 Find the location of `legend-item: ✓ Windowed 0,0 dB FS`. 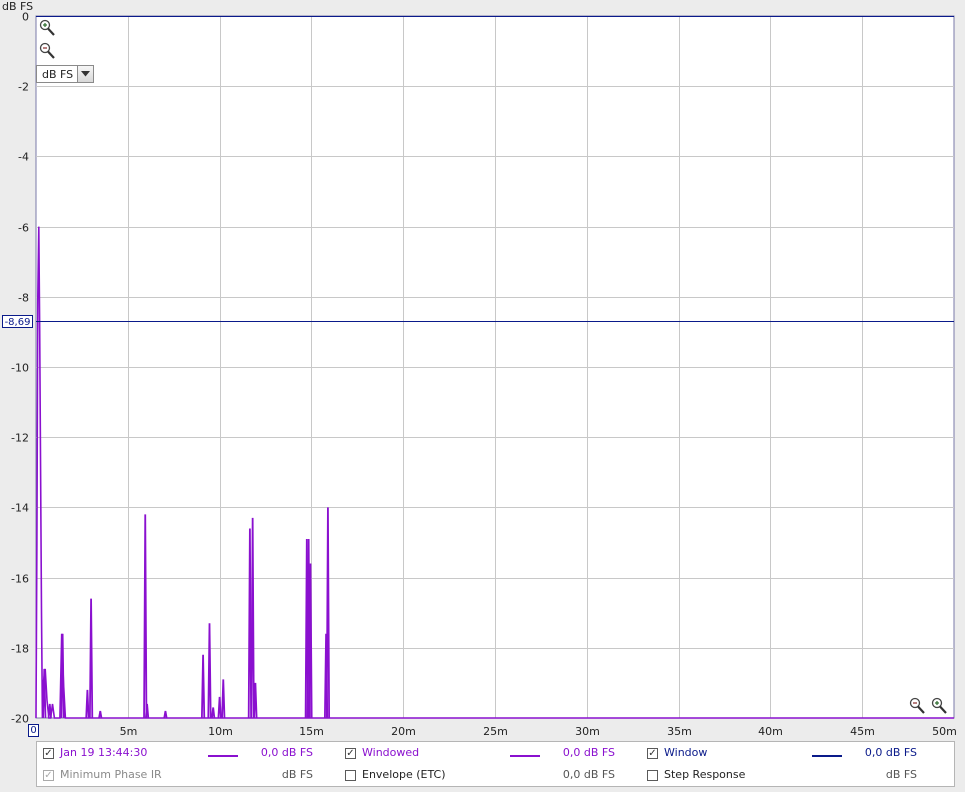

legend-item: ✓ Windowed 0,0 dB FS is located at coordinates (495, 755).